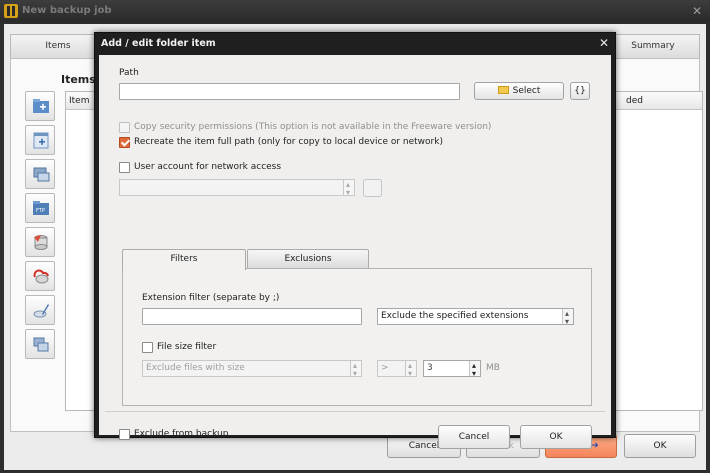 This screenshot has width=710, height=473. I want to click on database-icon, so click(41, 242).